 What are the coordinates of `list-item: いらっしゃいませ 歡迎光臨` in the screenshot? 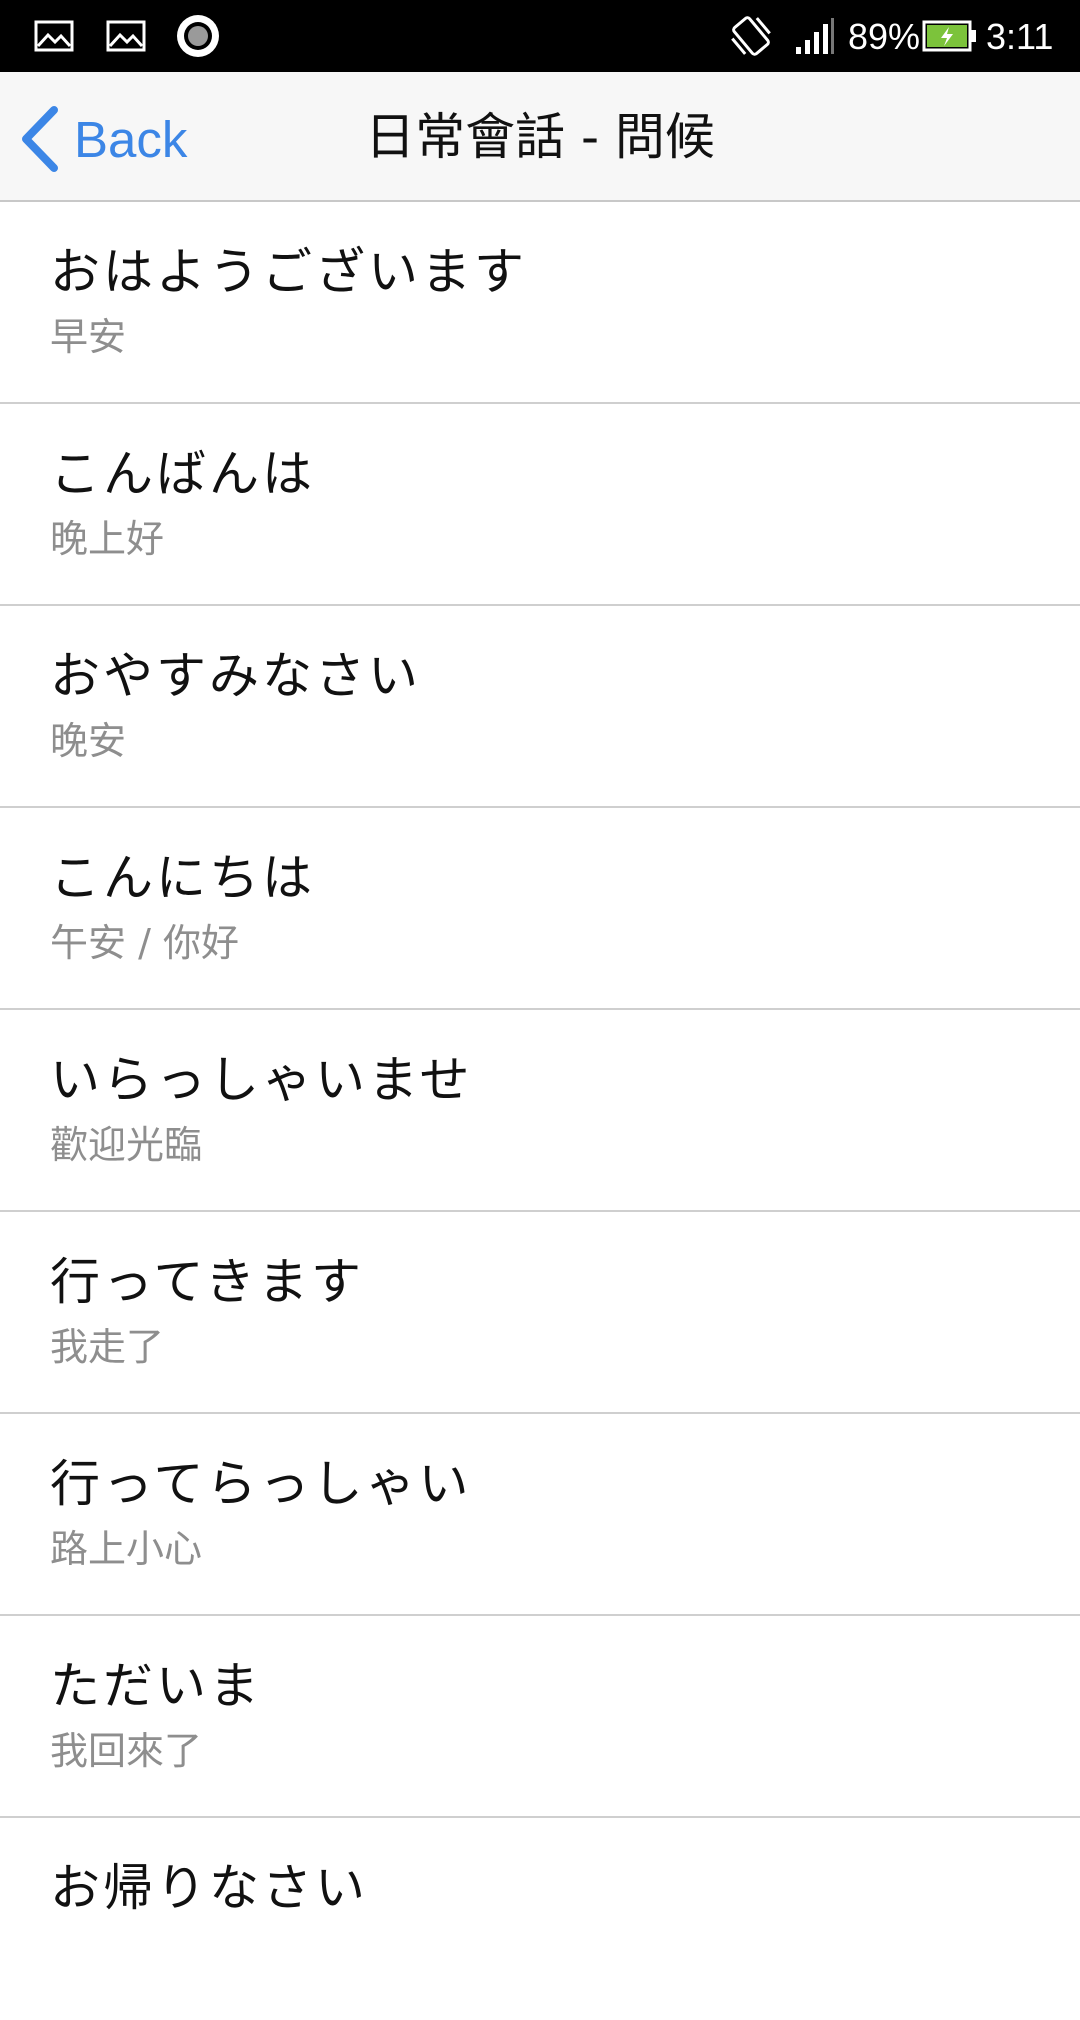 It's located at (540, 1111).